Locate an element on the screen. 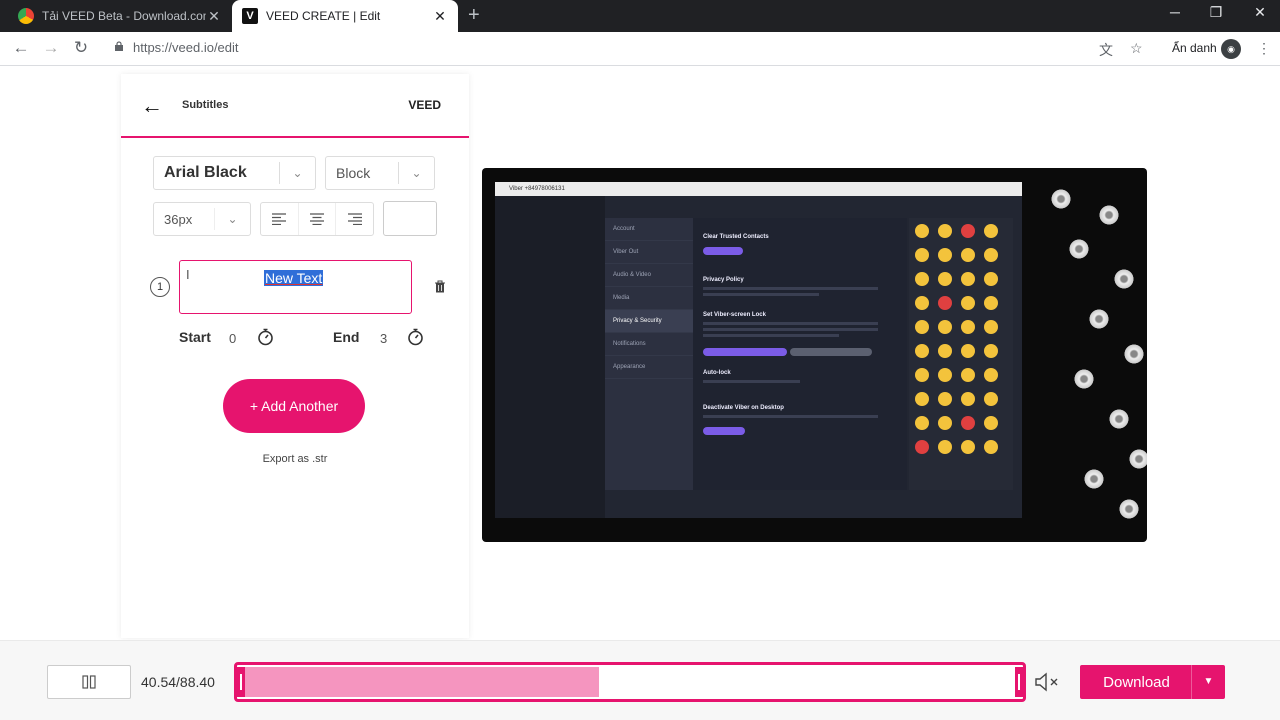 The height and width of the screenshot is (720, 1280). minimize-icon: ─ is located at coordinates (1175, 12).